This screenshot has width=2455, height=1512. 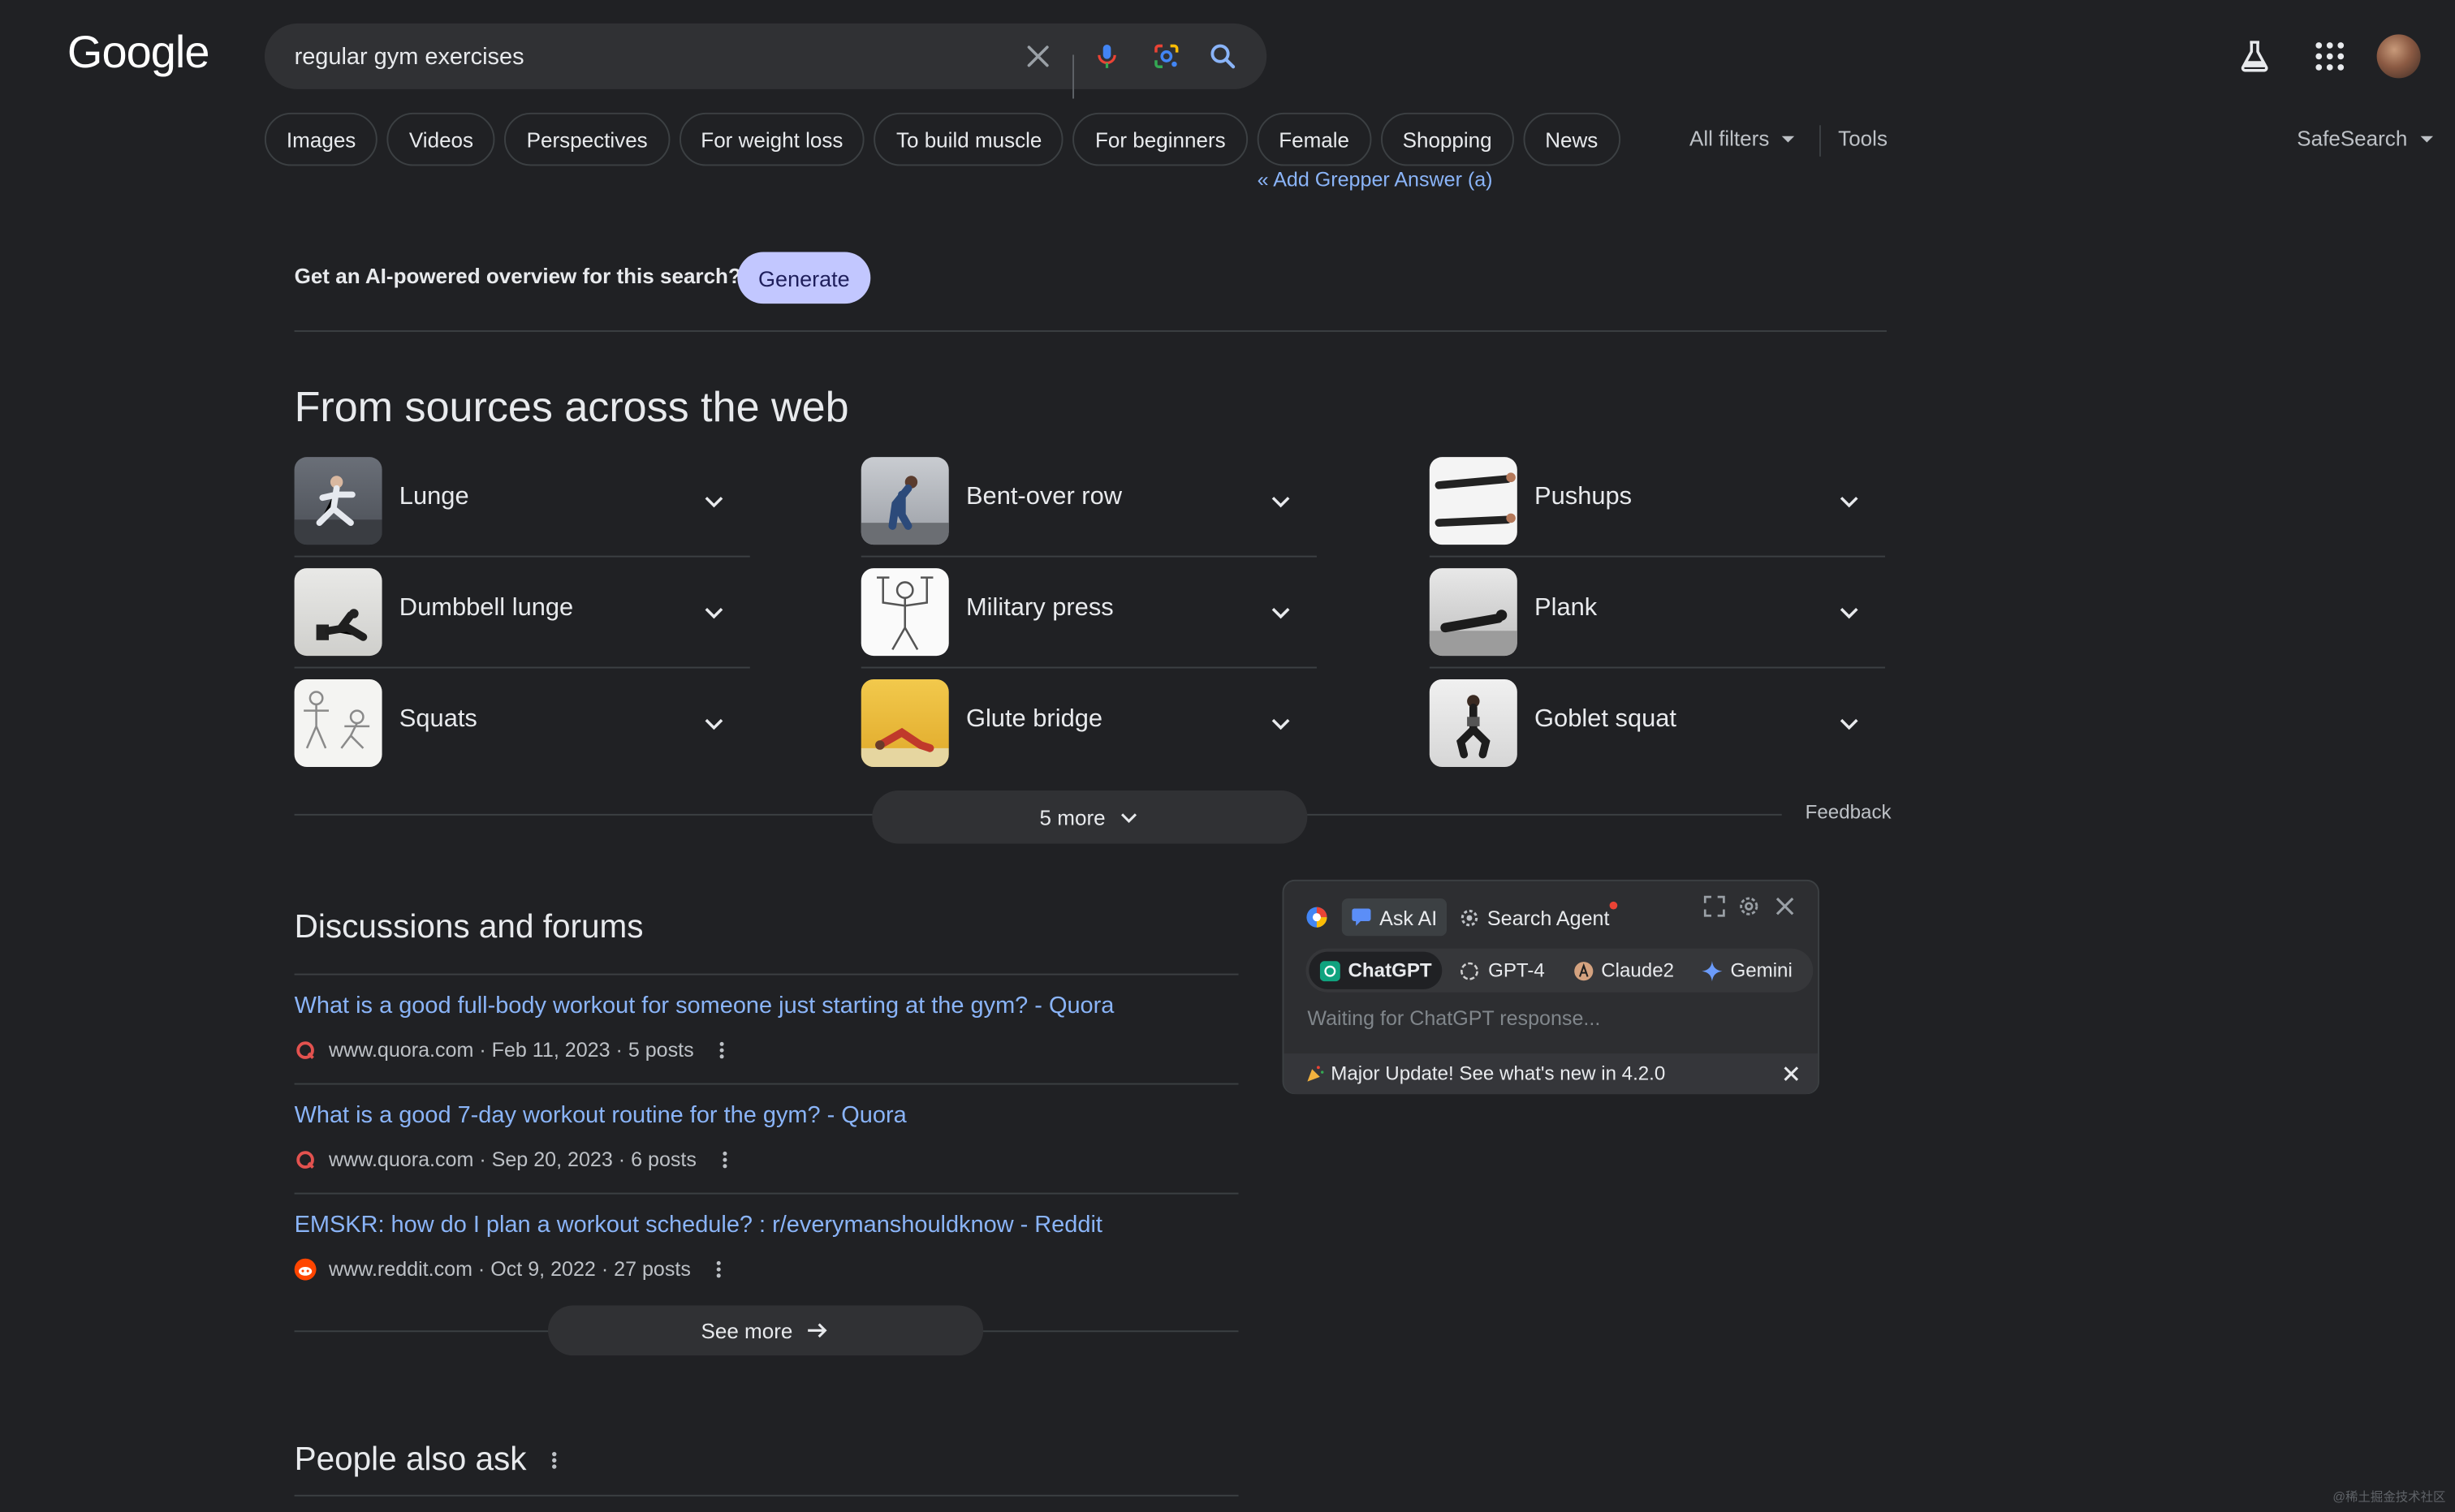 What do you see at coordinates (469, 928) in the screenshot?
I see `section-title-discussions: Discussions and forums` at bounding box center [469, 928].